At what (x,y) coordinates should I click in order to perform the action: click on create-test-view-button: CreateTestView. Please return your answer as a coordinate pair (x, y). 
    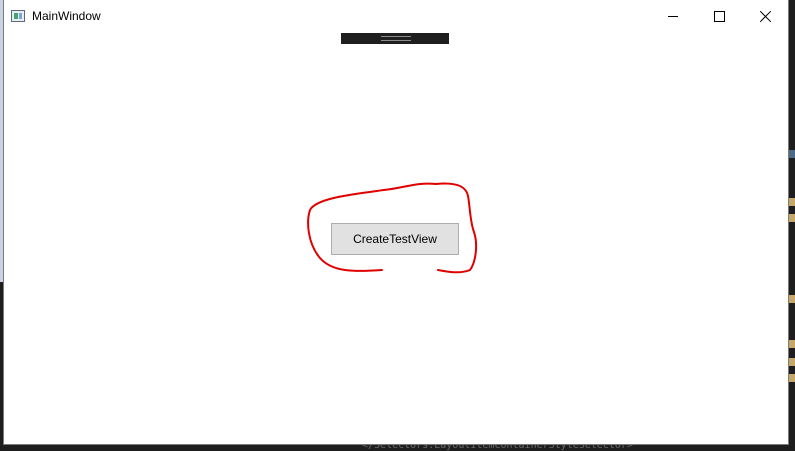
    Looking at the image, I should click on (395, 239).